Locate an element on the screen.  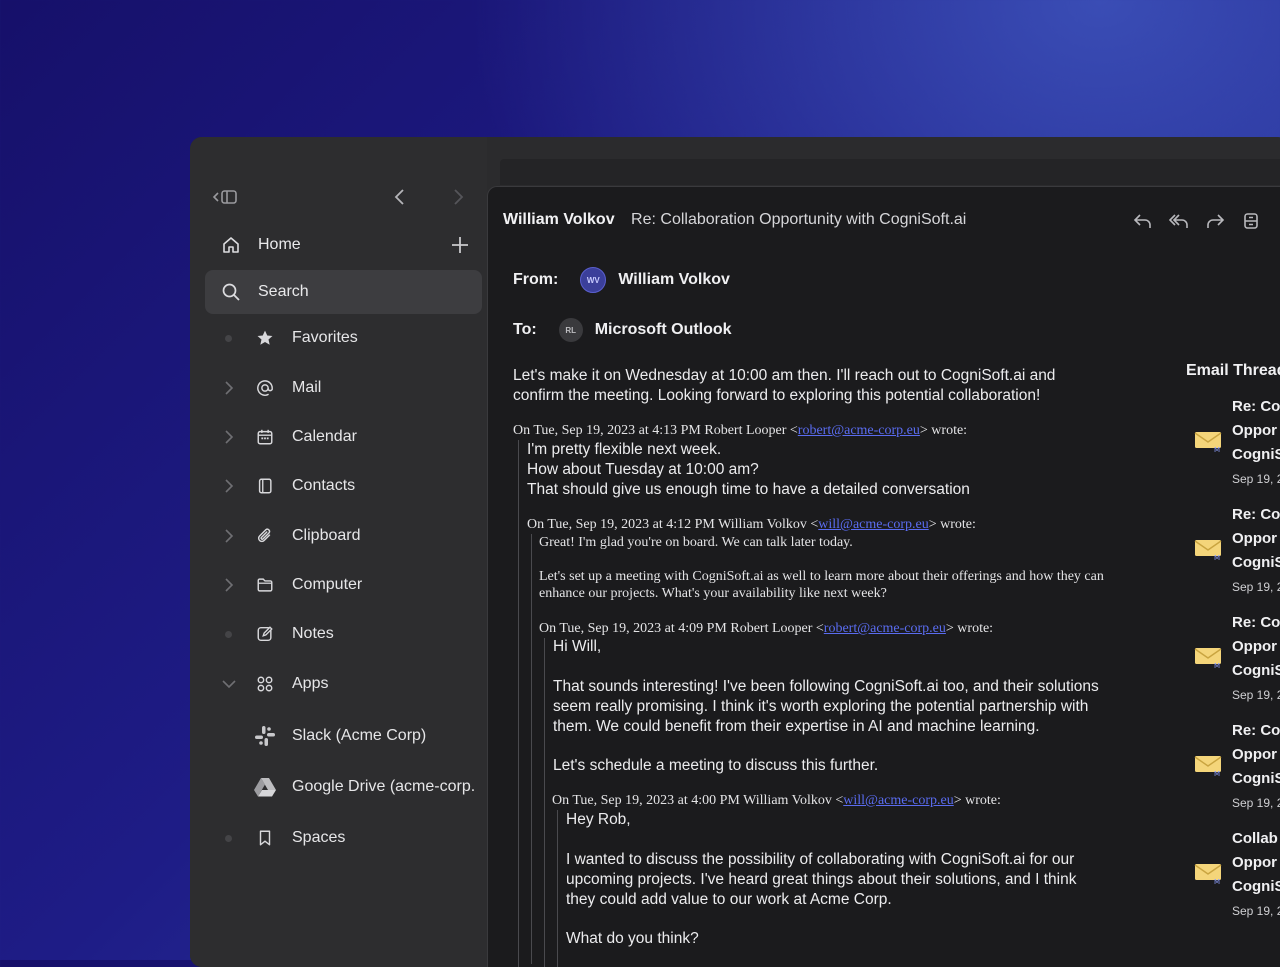
back-arrow-icon is located at coordinates (400, 199).